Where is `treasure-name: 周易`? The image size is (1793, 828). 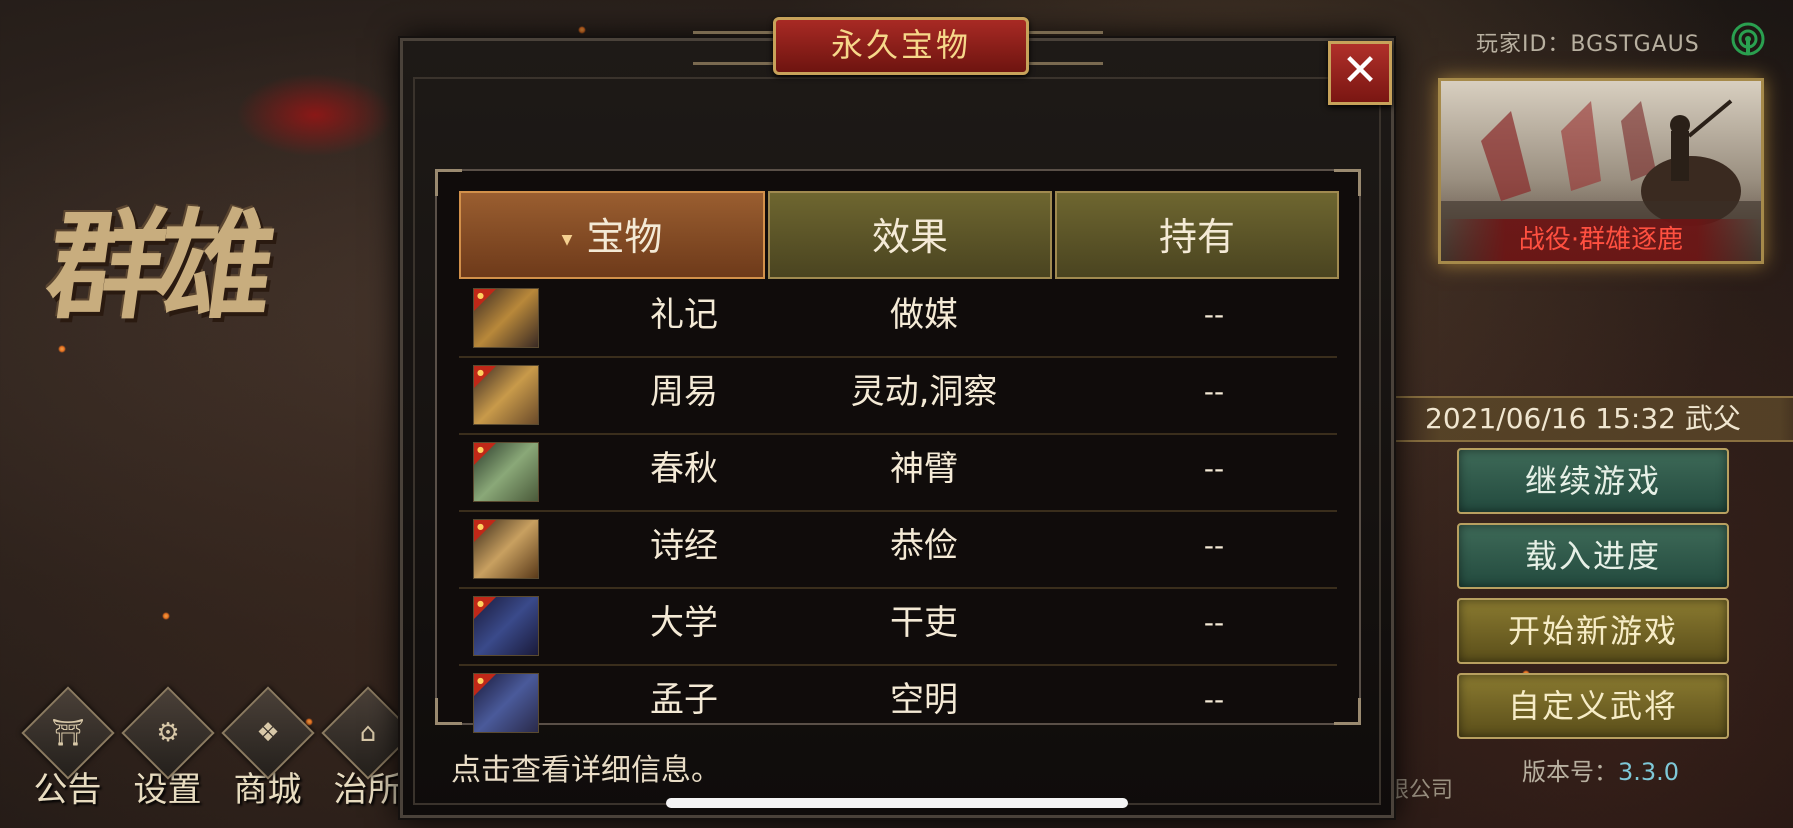 treasure-name: 周易 is located at coordinates (684, 392).